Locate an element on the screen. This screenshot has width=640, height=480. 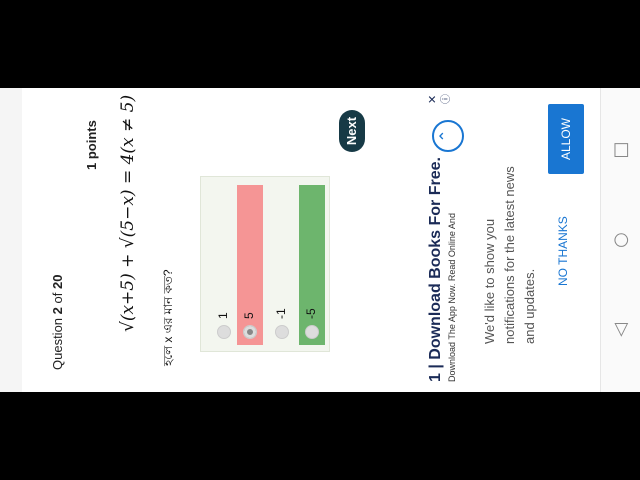
option-label: 5 is located at coordinates (249, 315).